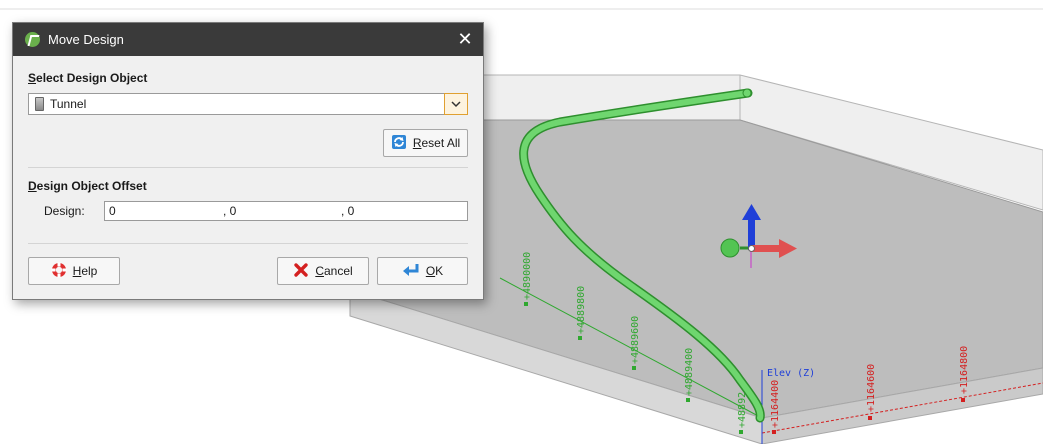 This screenshot has height=444, width=1043. Describe the element at coordinates (248, 39) in the screenshot. I see `dialog-title-bar: Move Design ✕` at that location.